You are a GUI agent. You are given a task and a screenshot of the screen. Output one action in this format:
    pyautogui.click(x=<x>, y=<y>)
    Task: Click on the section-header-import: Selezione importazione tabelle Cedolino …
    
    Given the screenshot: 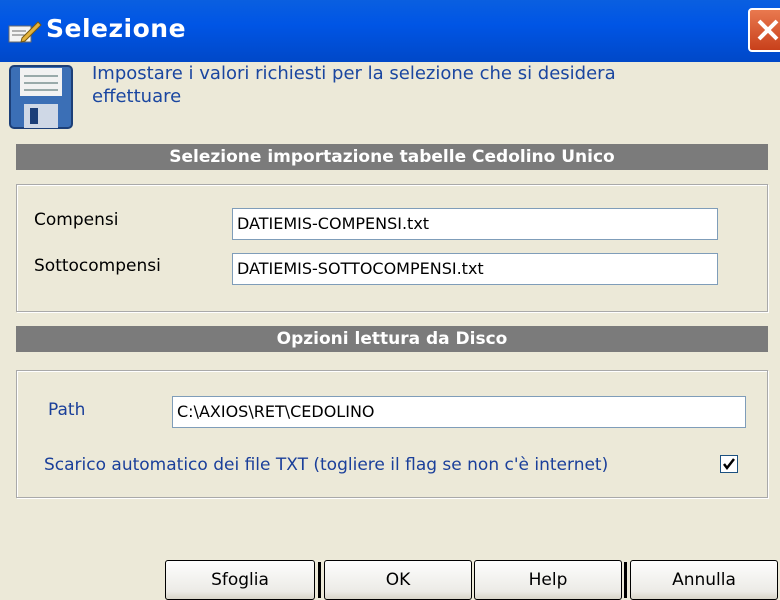 What is the action you would take?
    pyautogui.click(x=392, y=157)
    